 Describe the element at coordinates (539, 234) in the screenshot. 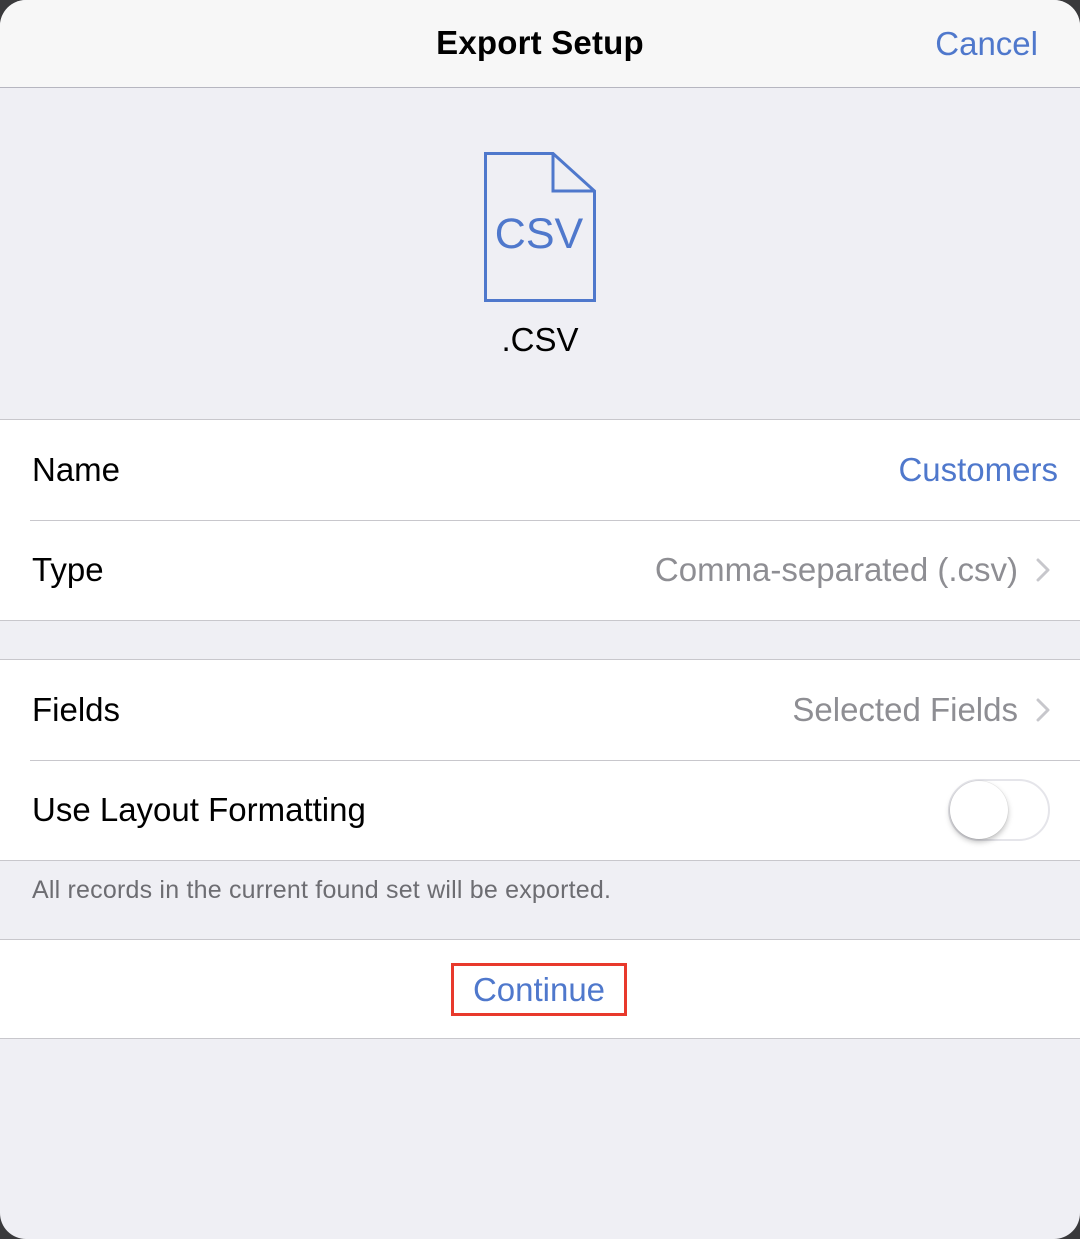

I see `file-icon-text: CSV` at that location.